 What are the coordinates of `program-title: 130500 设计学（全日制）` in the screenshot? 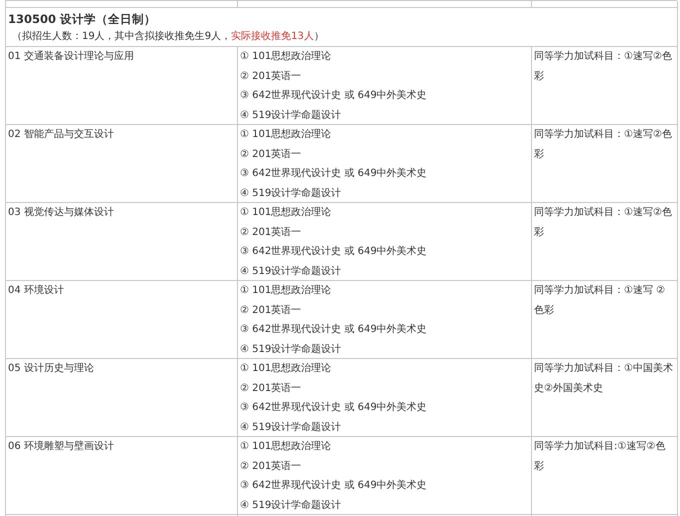 It's located at (83, 19).